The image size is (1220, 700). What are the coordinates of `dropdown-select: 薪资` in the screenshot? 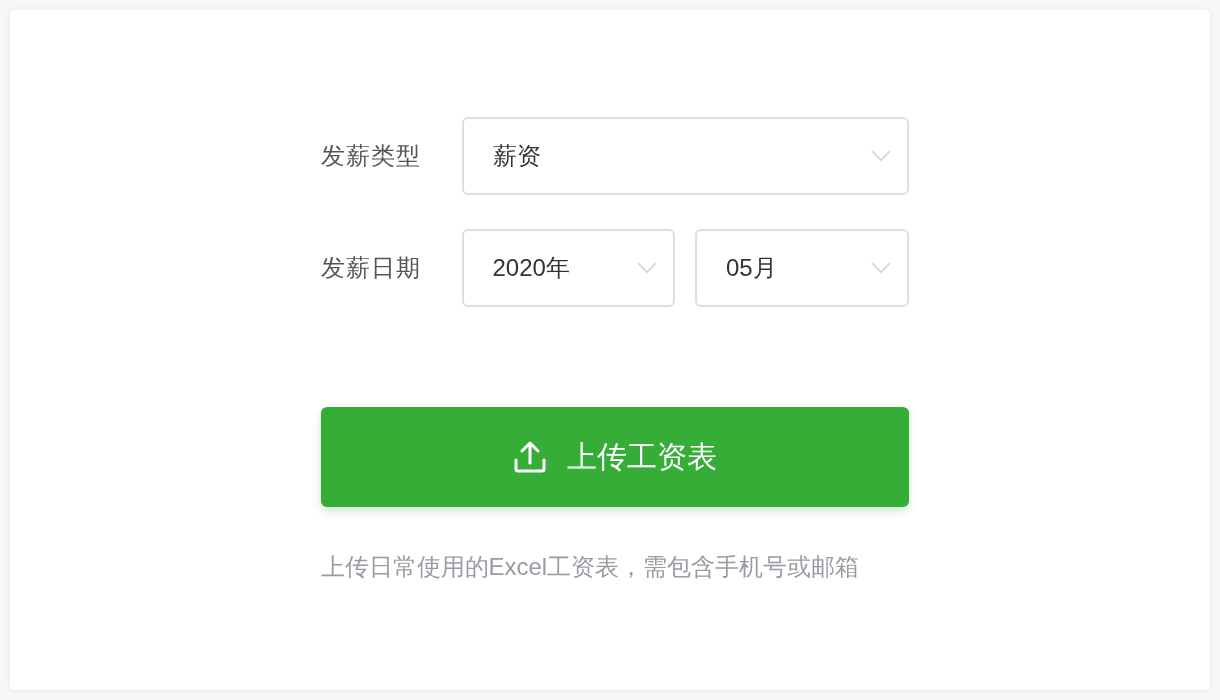 It's located at (685, 156).